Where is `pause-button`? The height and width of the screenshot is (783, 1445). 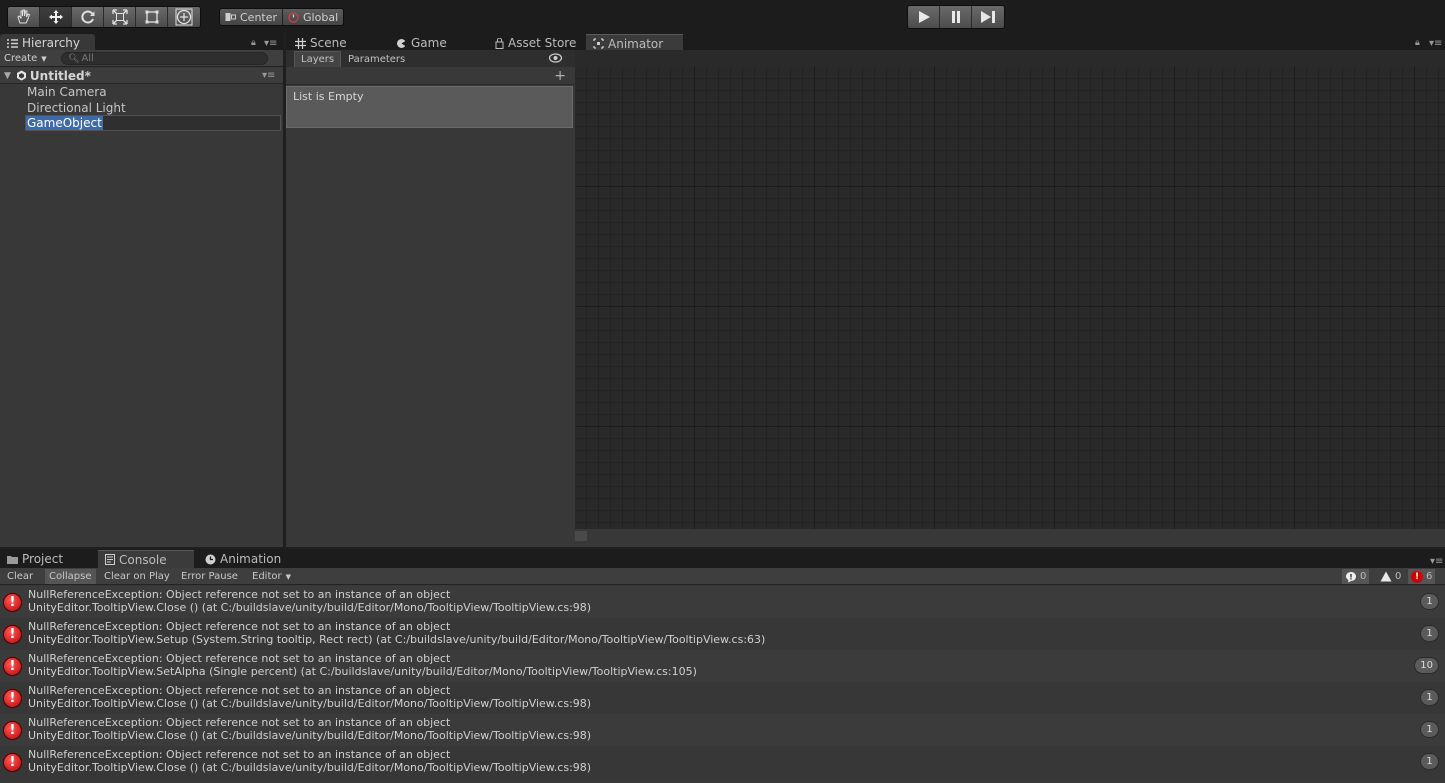 pause-button is located at coordinates (956, 17).